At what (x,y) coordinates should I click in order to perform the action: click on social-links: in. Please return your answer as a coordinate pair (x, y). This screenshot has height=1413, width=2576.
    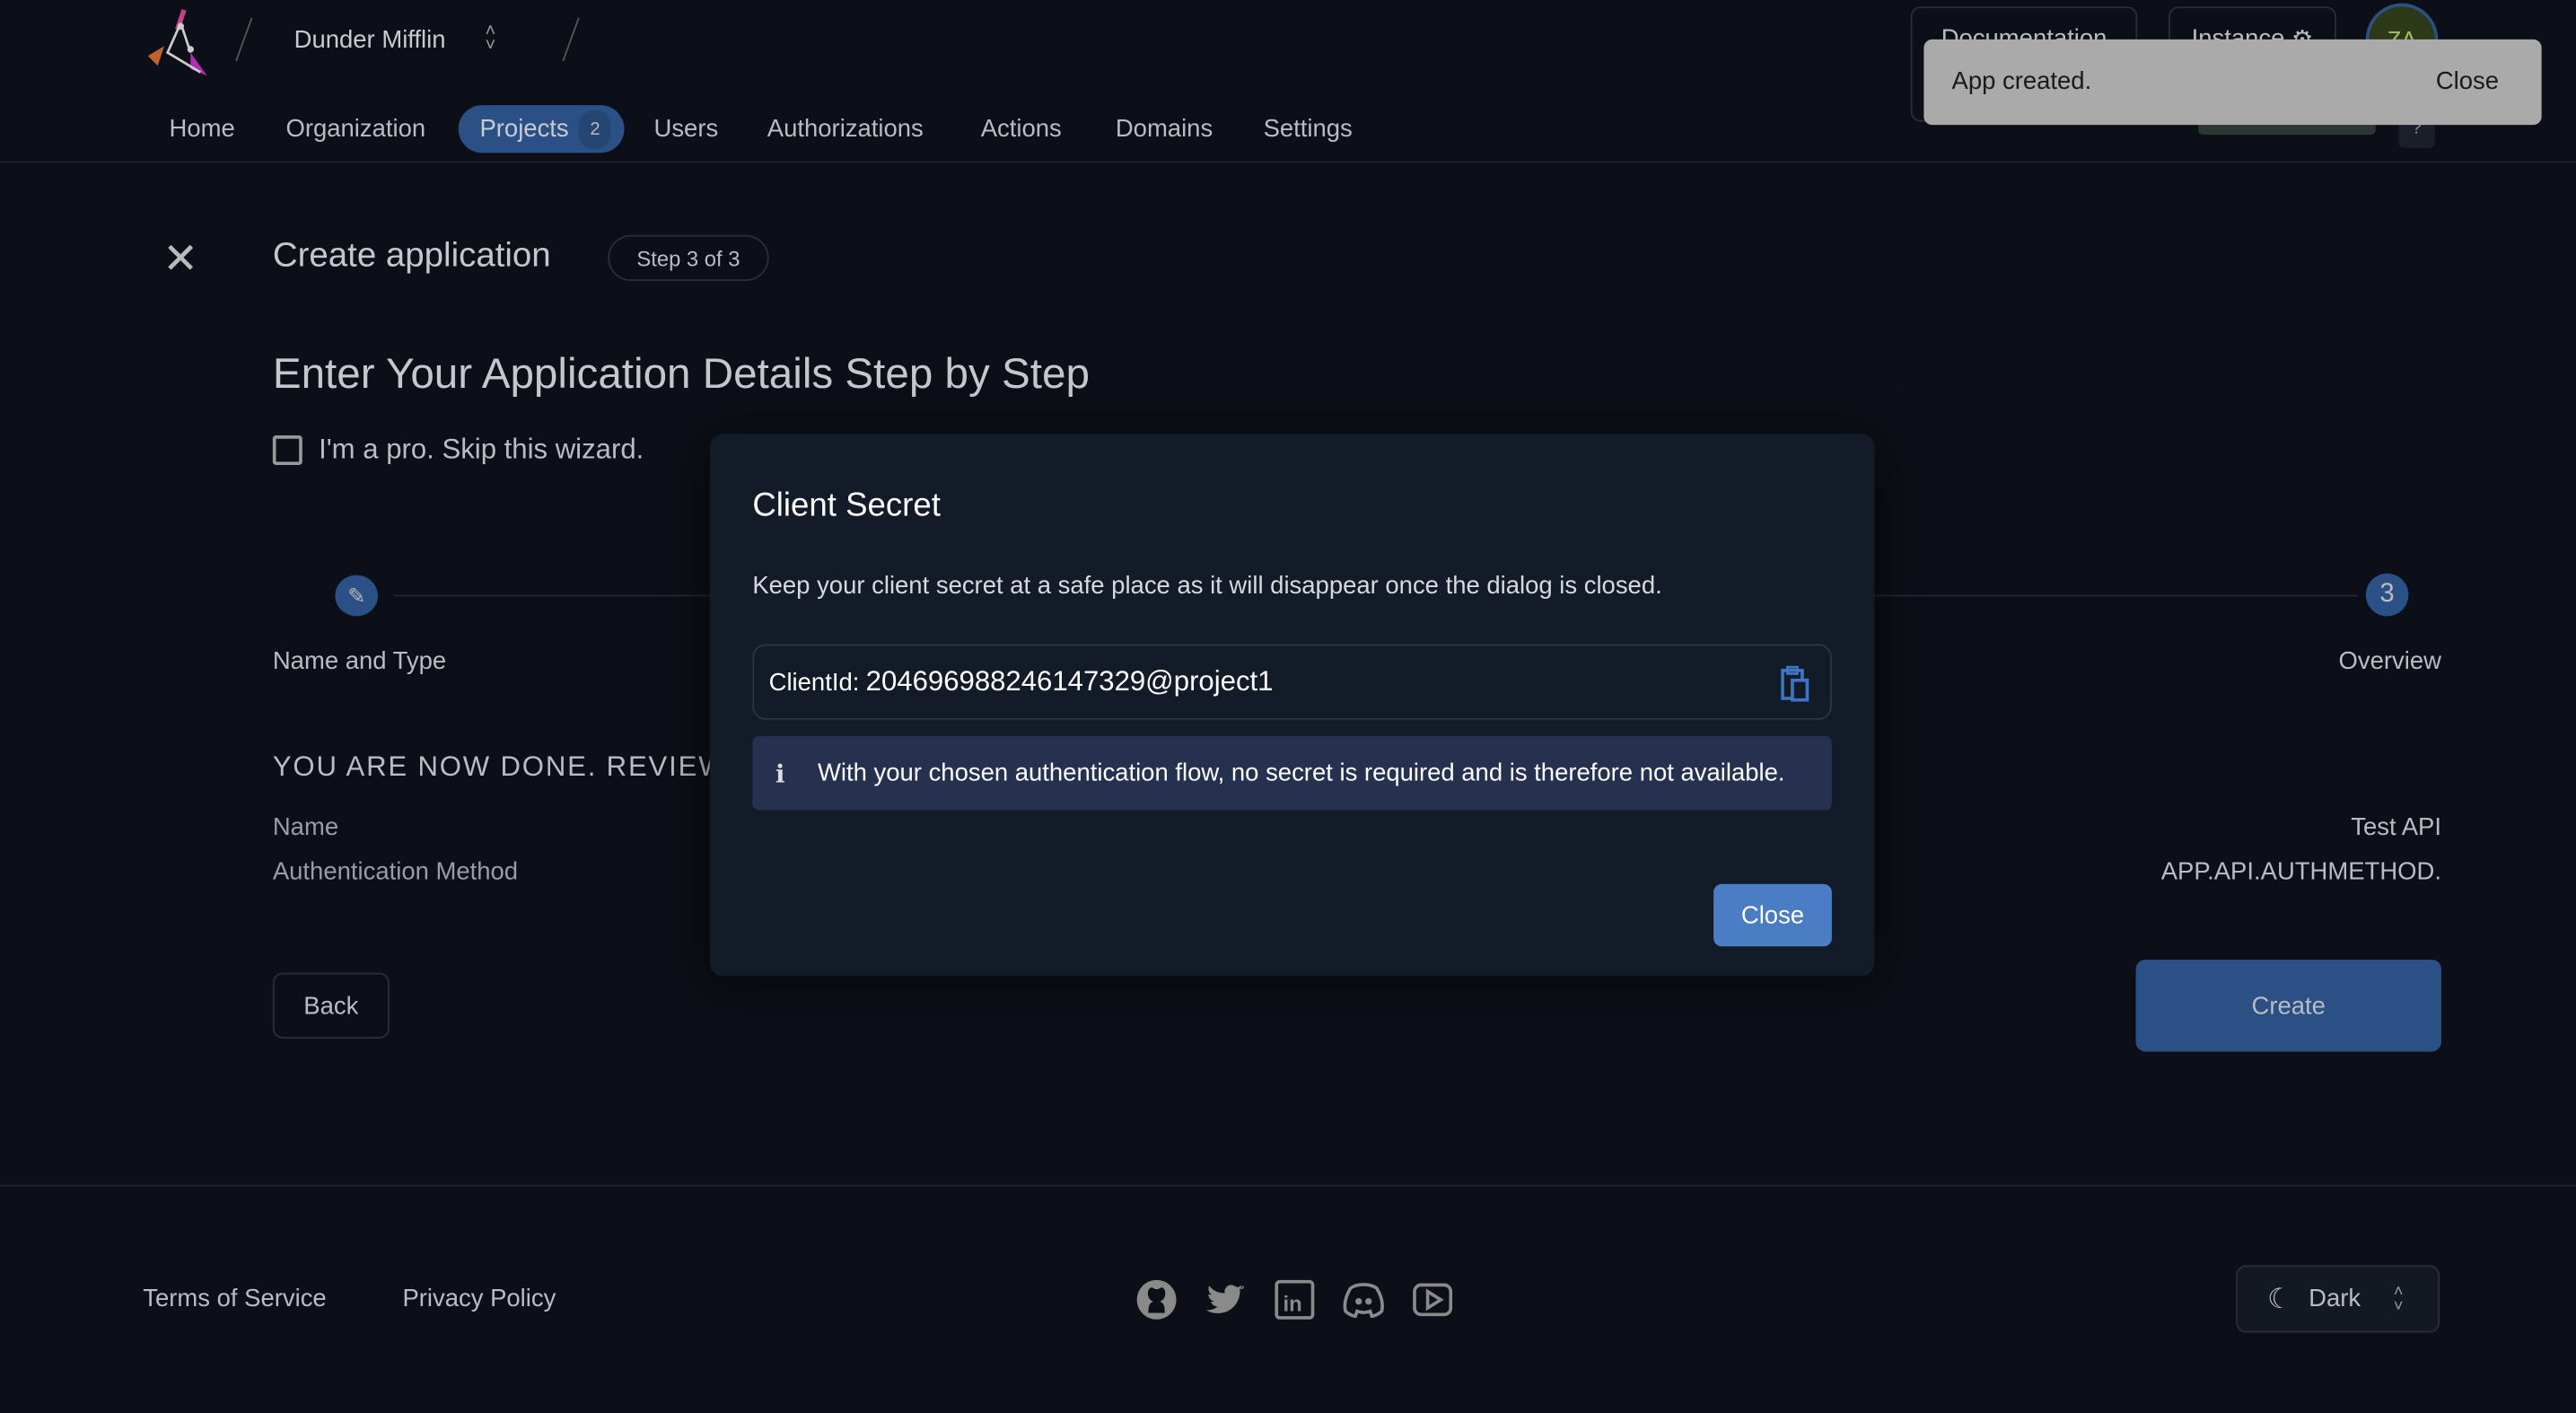
    Looking at the image, I should click on (1295, 1303).